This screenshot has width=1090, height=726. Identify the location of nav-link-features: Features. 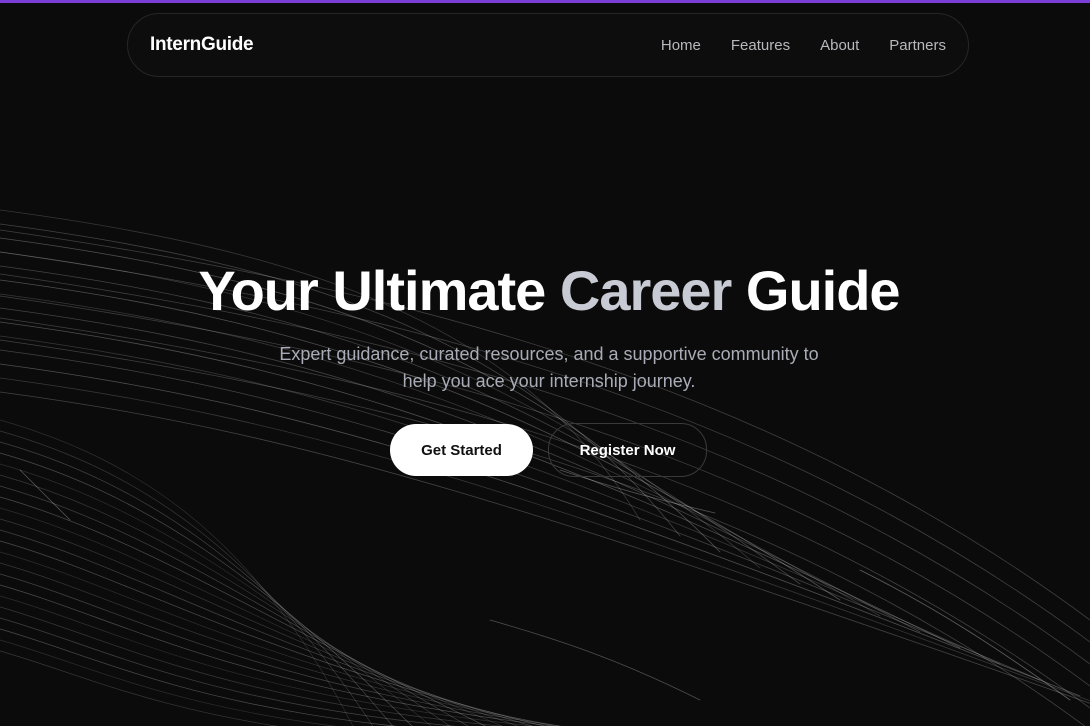
(760, 45).